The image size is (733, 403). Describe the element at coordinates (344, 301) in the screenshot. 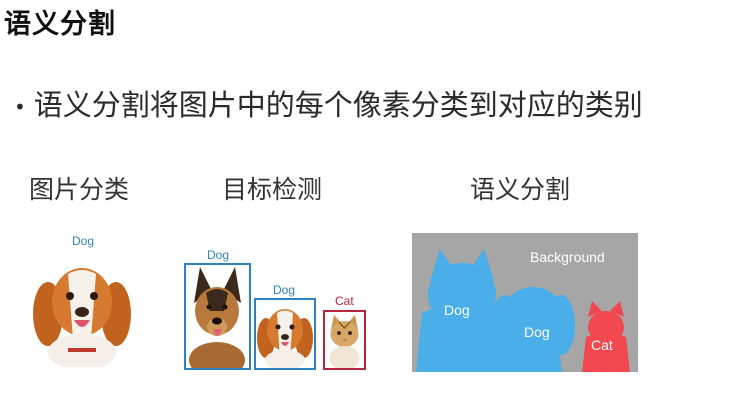

I see `detection-label-cat: Cat` at that location.